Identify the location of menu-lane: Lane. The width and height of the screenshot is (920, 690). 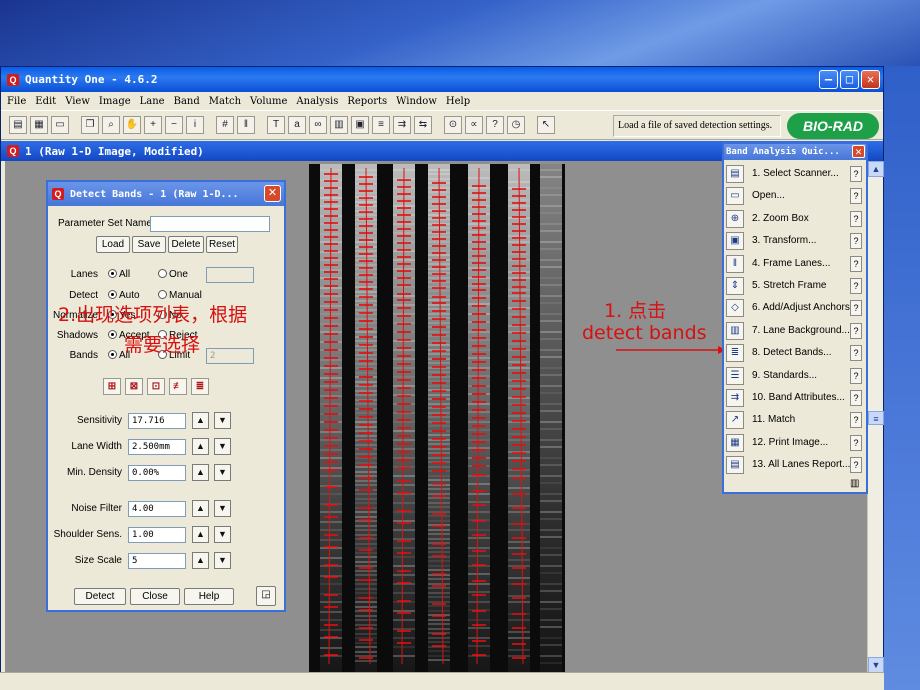
(152, 101).